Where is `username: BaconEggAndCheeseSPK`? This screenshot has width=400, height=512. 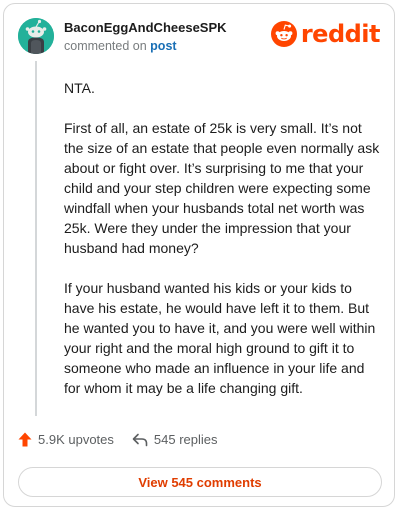 username: BaconEggAndCheeseSPK is located at coordinates (145, 27).